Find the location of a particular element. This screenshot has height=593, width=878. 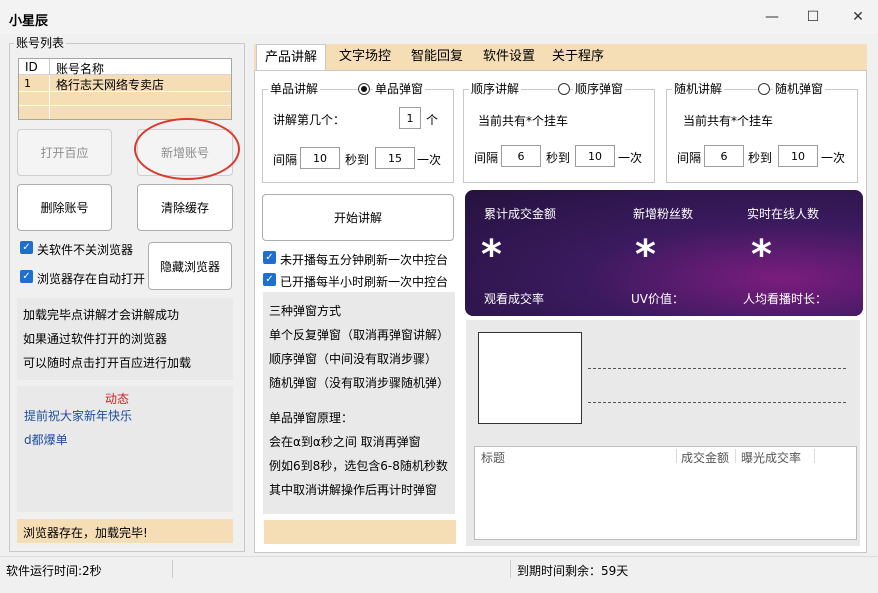

stat-label-new-fans: 新增粉丝数 is located at coordinates (663, 214).